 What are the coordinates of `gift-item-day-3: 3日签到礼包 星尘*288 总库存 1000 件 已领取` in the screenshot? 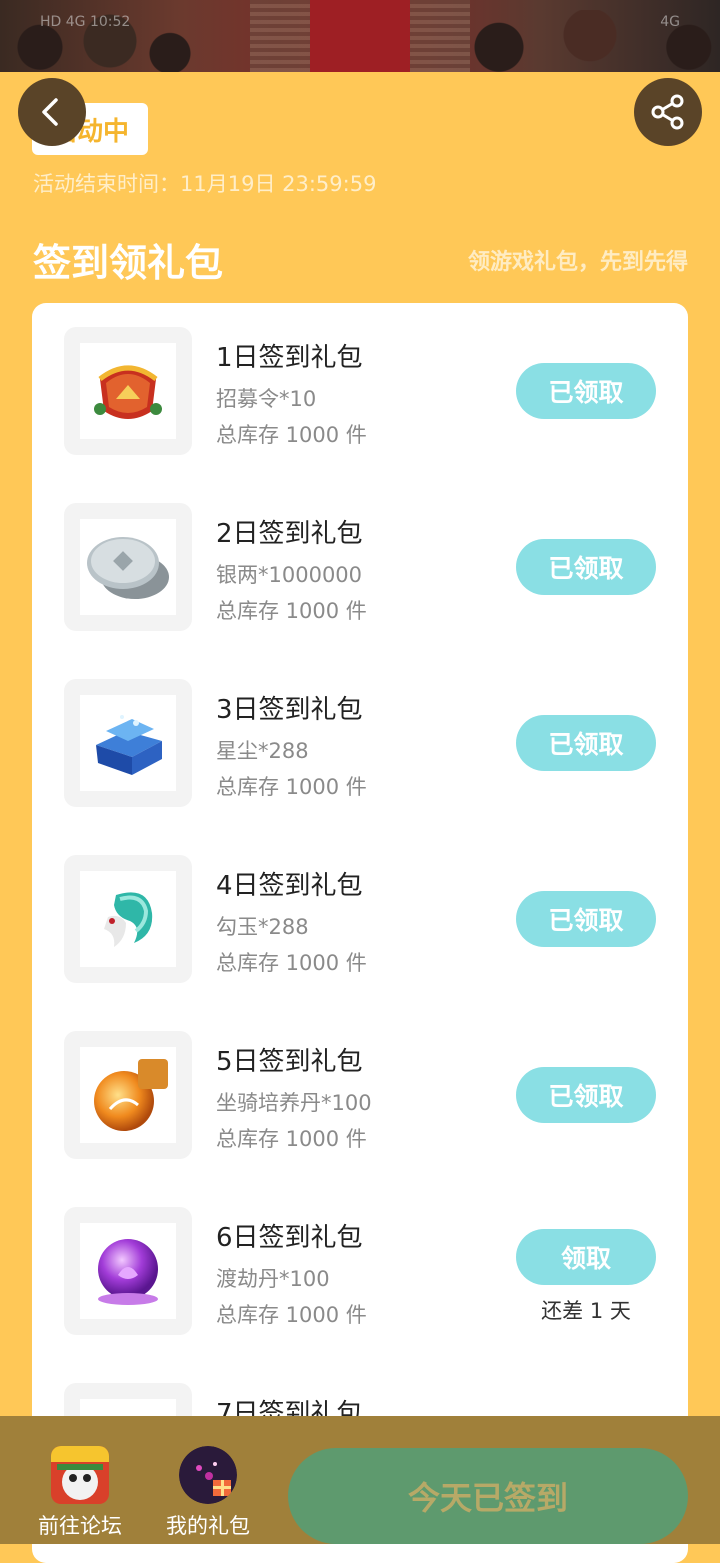 It's located at (360, 743).